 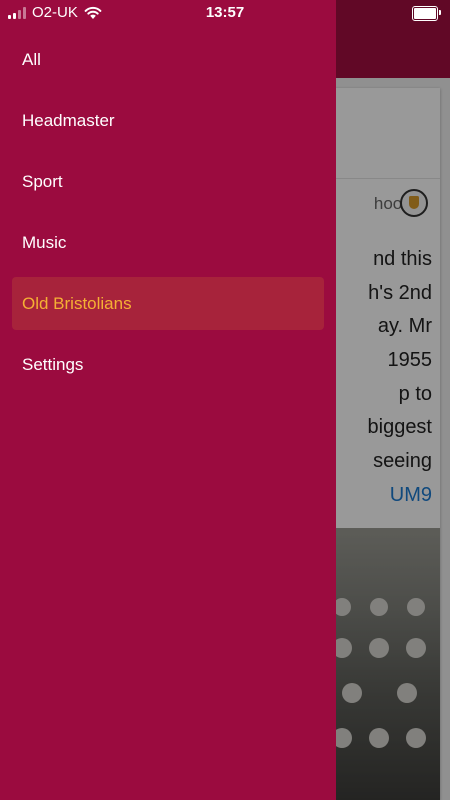 What do you see at coordinates (426, 13) in the screenshot?
I see `battery-icon` at bounding box center [426, 13].